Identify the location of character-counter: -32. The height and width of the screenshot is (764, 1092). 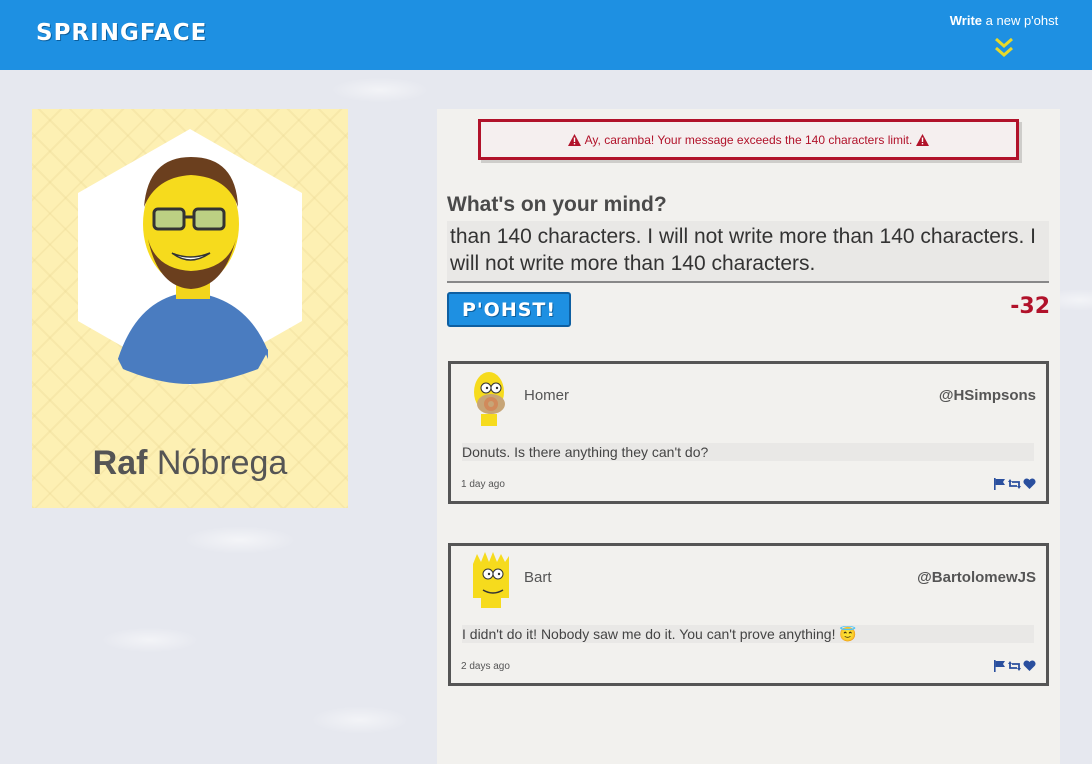
(1030, 306).